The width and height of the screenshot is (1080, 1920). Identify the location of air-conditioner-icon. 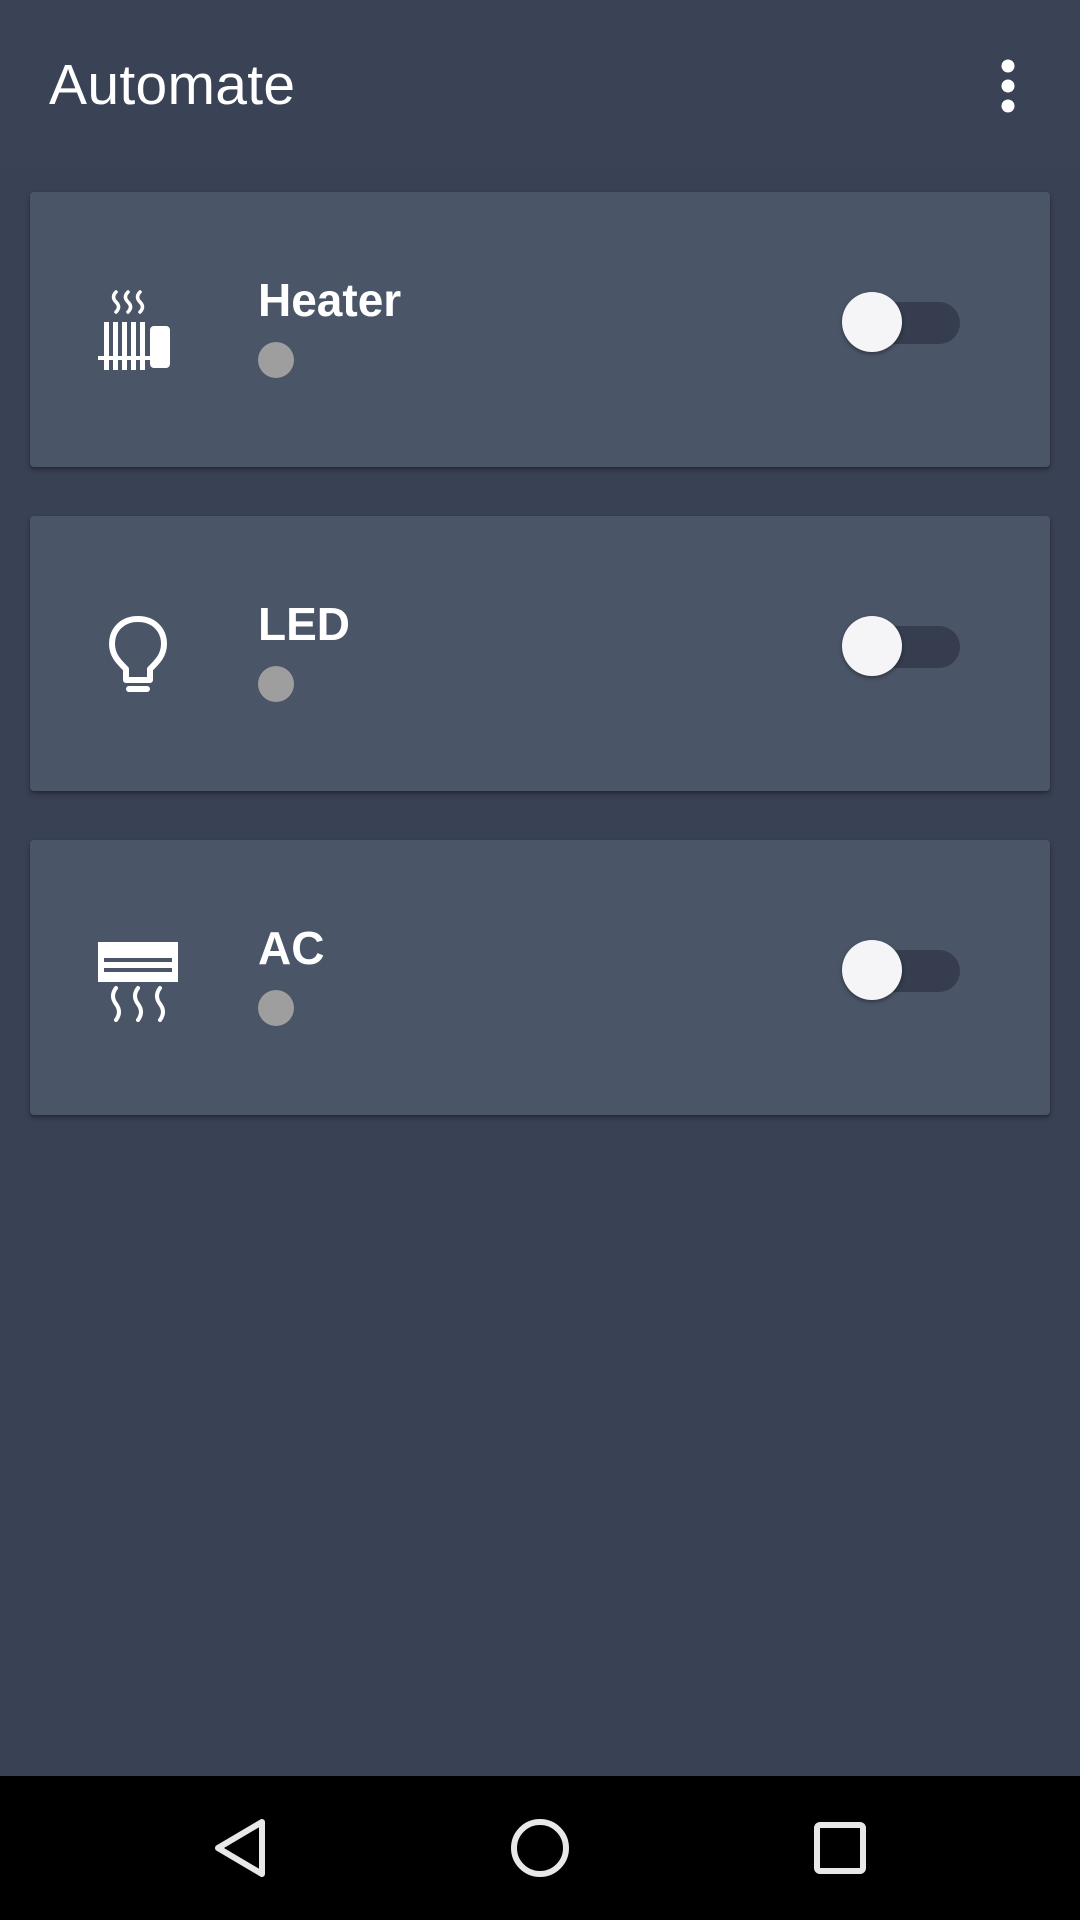
(138, 980).